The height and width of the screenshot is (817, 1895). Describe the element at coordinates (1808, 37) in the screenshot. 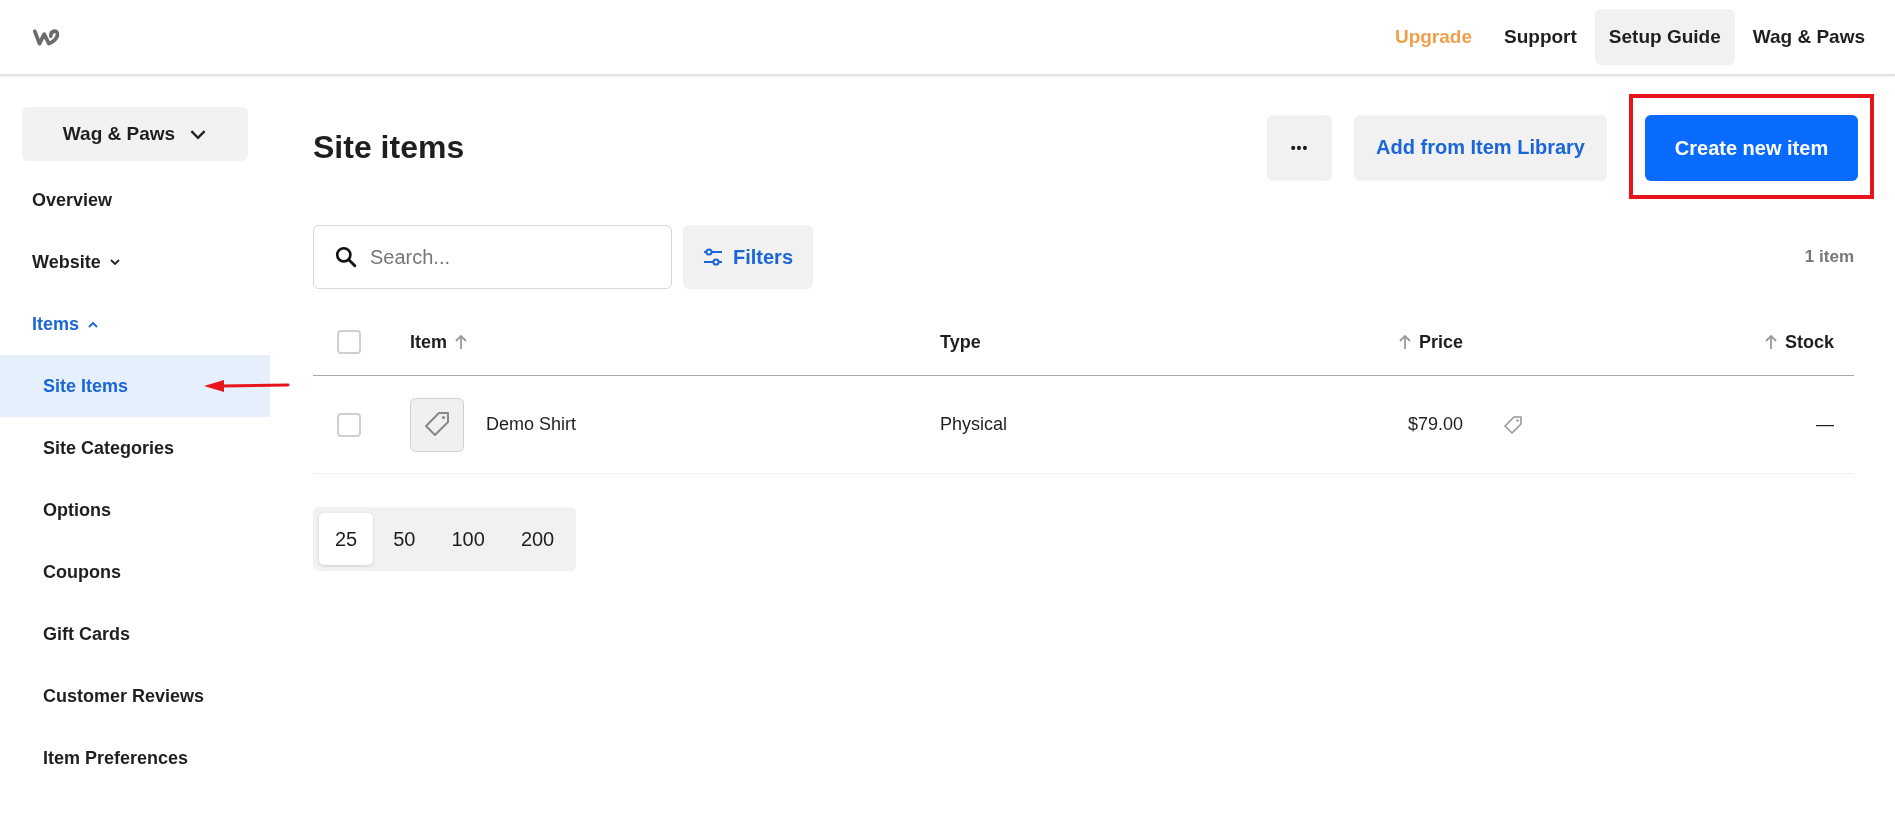

I see `nav-link: Wag & Paws` at that location.